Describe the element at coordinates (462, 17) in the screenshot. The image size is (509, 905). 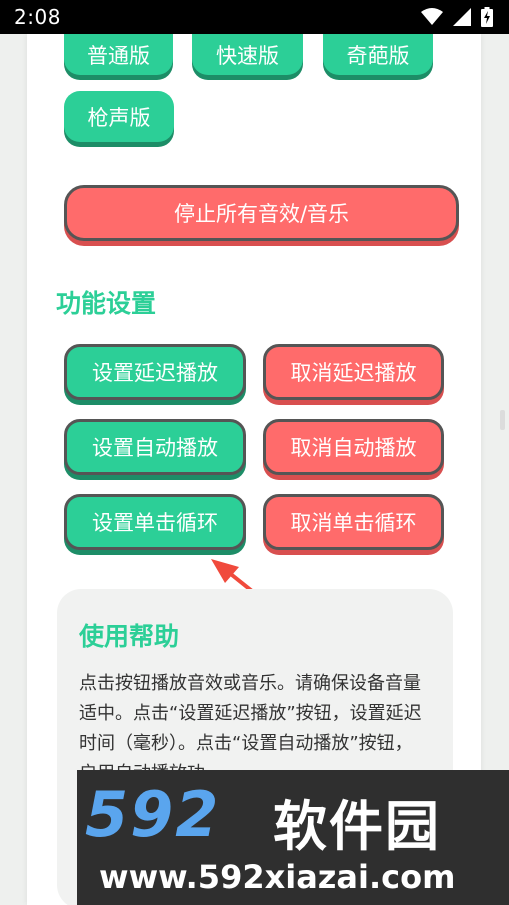
I see `signal-icon` at that location.